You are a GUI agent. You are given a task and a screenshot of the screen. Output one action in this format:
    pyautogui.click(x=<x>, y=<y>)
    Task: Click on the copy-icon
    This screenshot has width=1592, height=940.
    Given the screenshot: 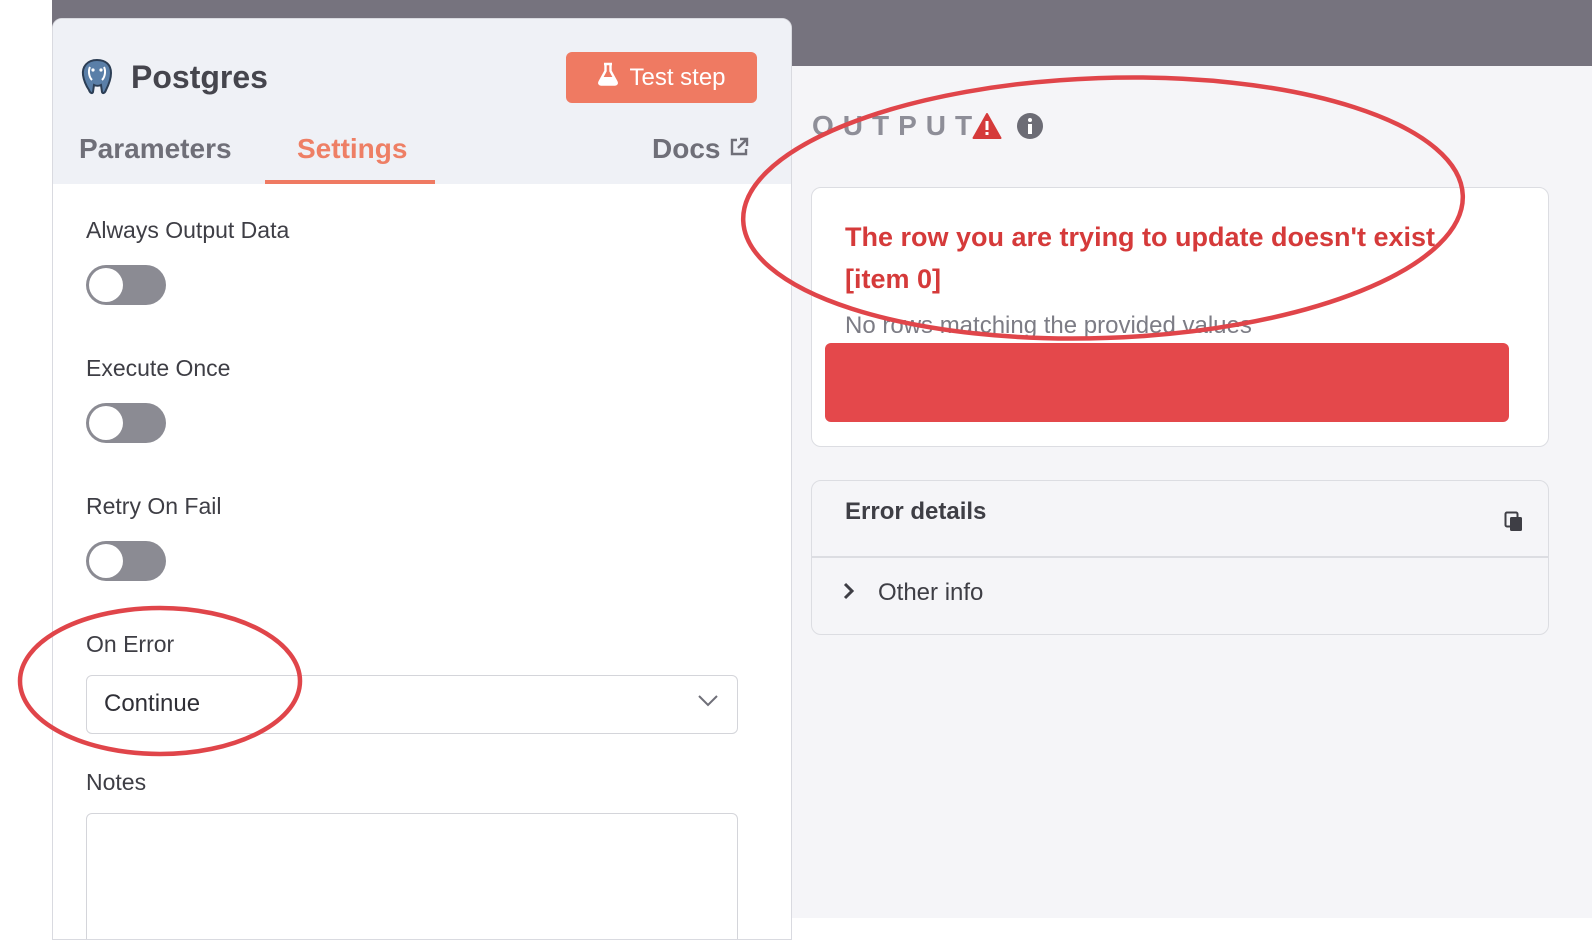 What is the action you would take?
    pyautogui.click(x=1514, y=524)
    